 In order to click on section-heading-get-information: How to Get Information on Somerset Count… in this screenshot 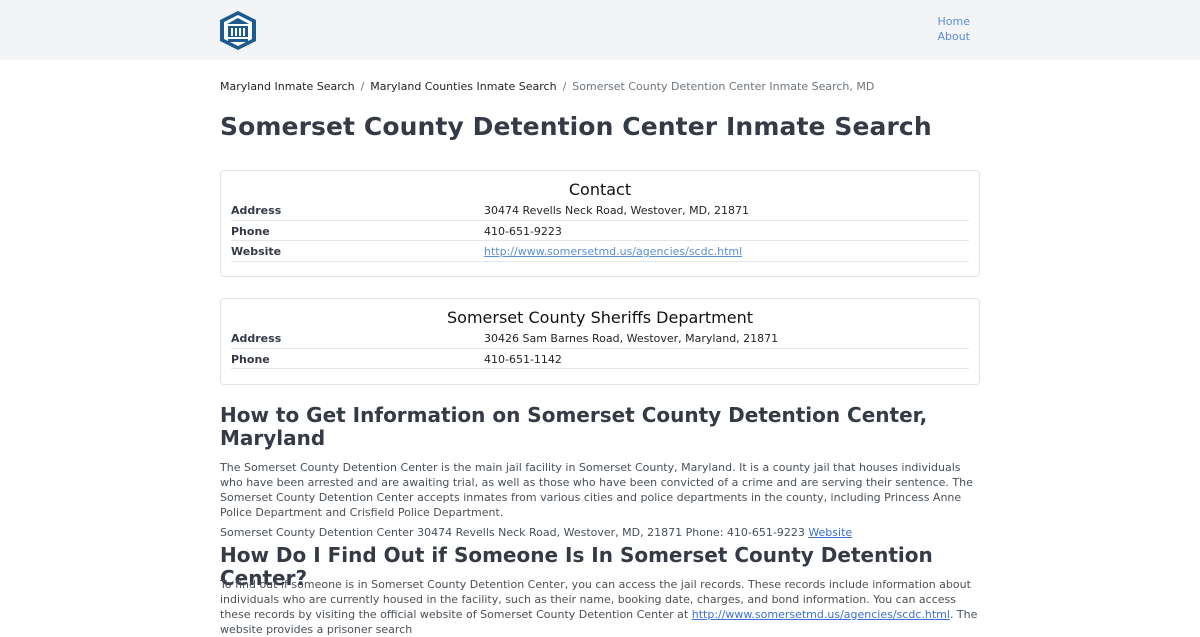, I will do `click(574, 426)`.